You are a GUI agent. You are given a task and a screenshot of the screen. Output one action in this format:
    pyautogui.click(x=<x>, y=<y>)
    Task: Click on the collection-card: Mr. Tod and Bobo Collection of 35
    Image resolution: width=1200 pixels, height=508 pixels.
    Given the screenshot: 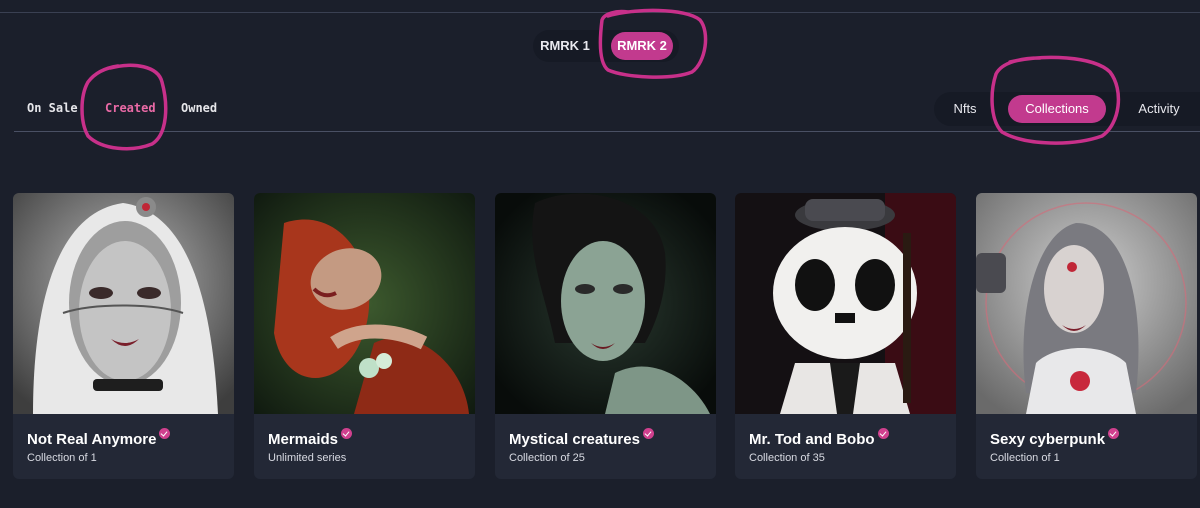 What is the action you would take?
    pyautogui.click(x=845, y=336)
    